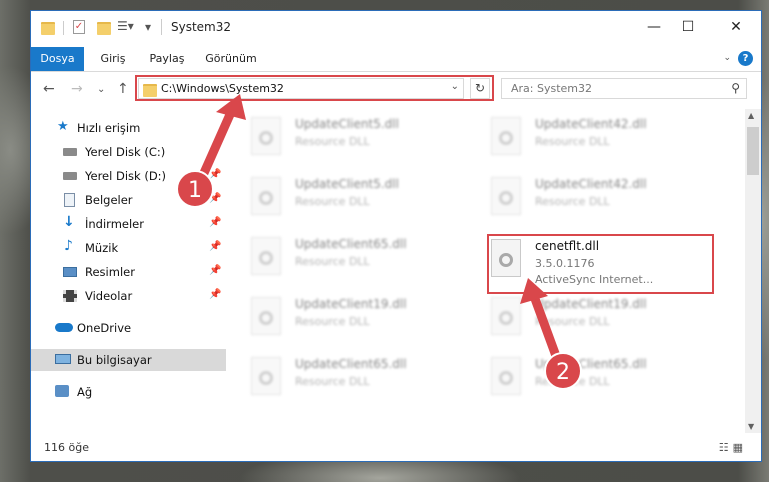 This screenshot has height=482, width=769. I want to click on view-mode-icons: ☷▦, so click(733, 447).